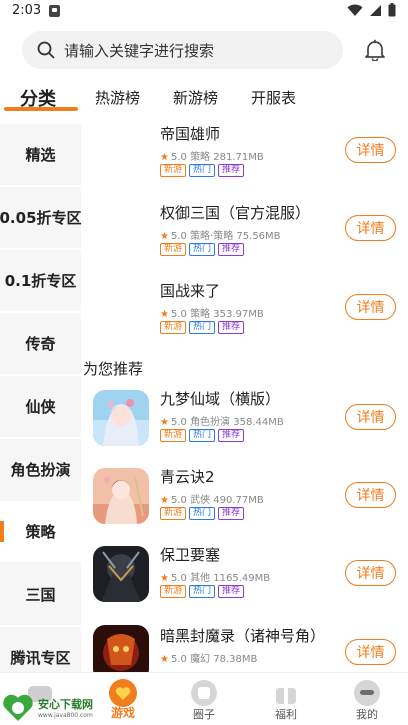 The height and width of the screenshot is (725, 408). I want to click on game-name: 帝国雄师, so click(190, 134).